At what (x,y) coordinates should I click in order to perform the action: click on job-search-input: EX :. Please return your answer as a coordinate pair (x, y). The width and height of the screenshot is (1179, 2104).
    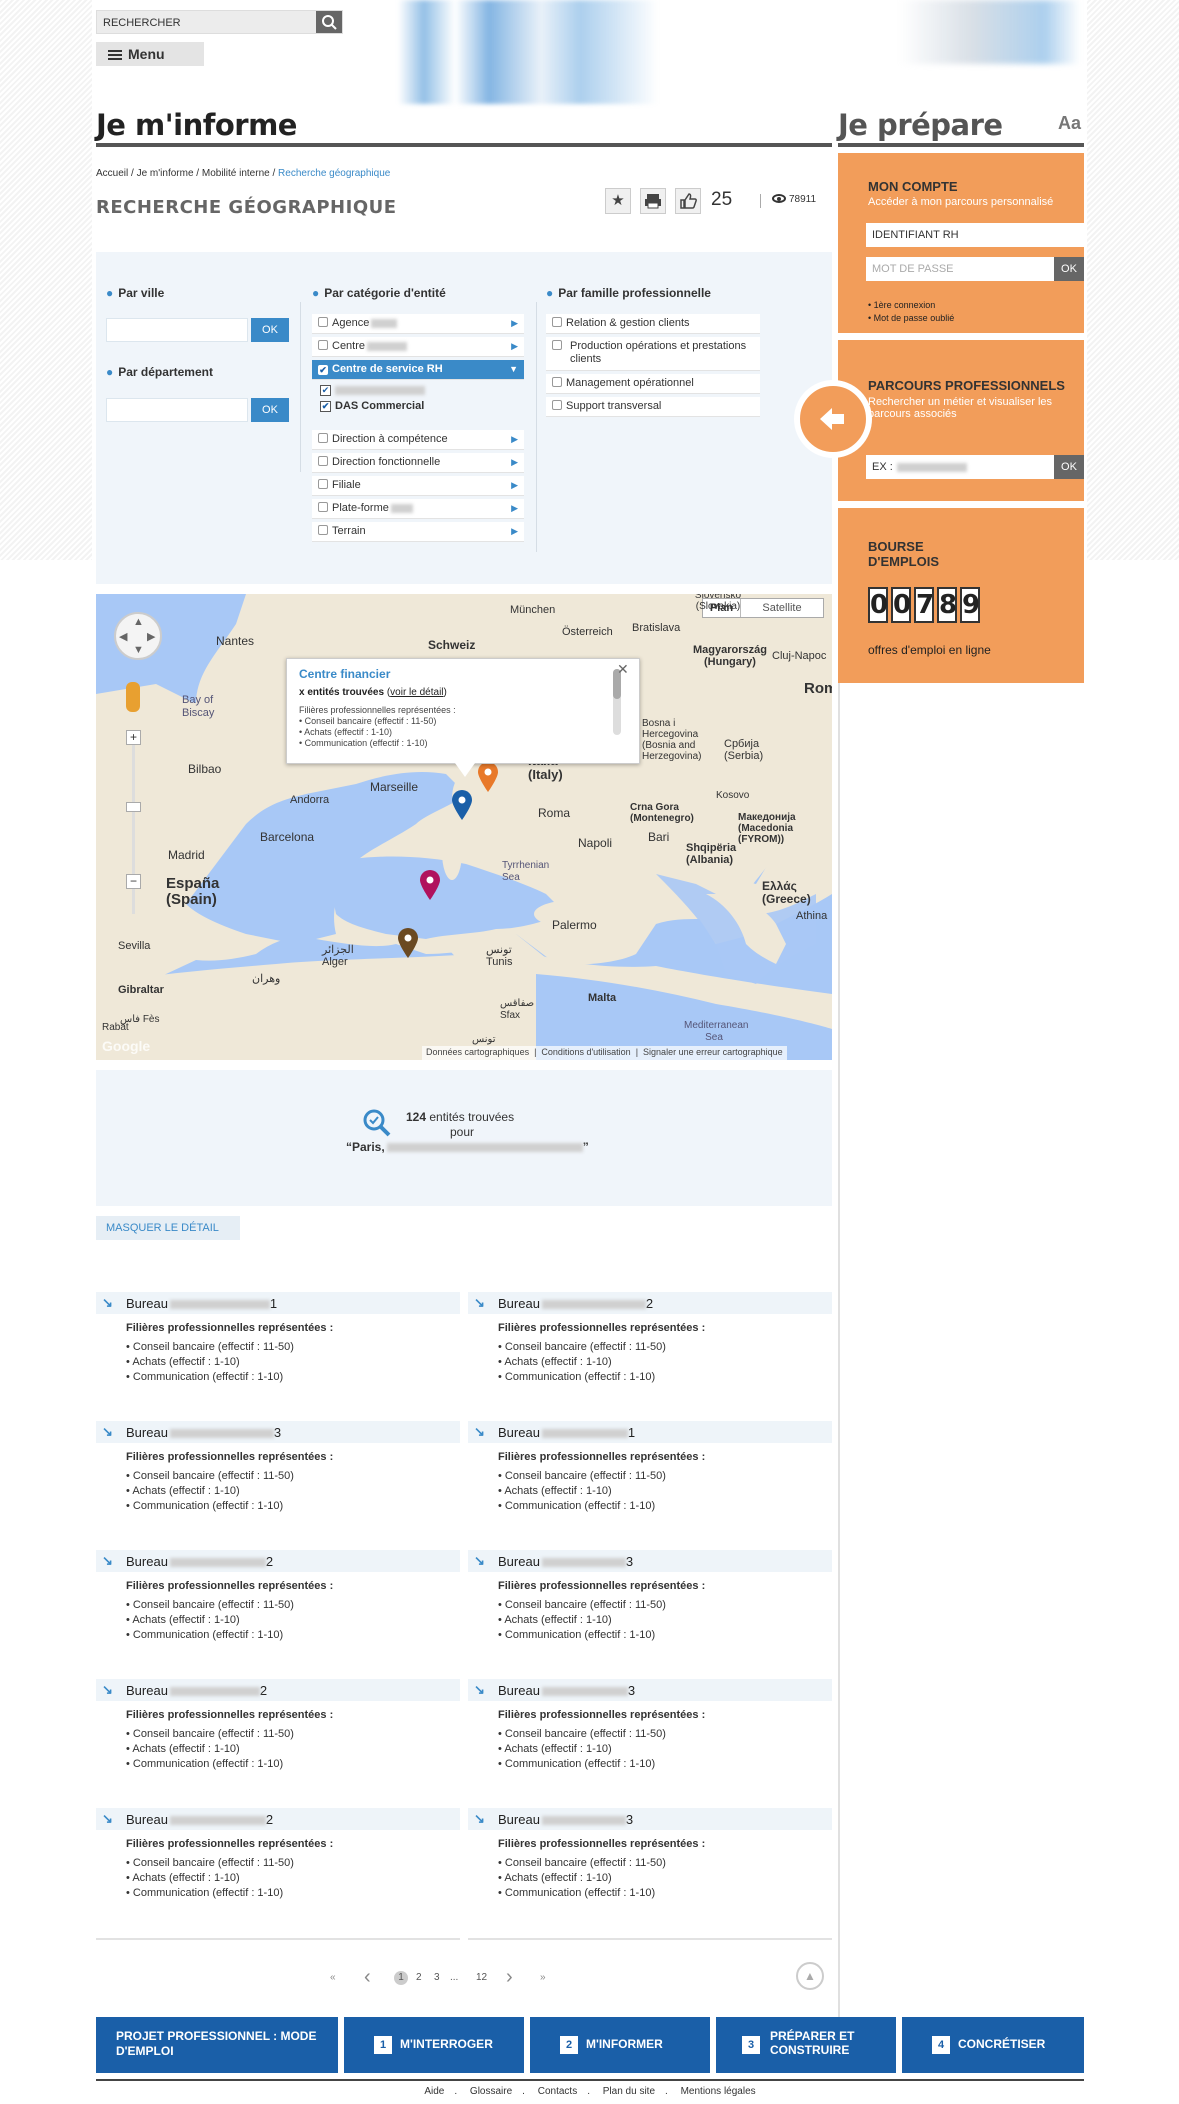
    Looking at the image, I should click on (960, 467).